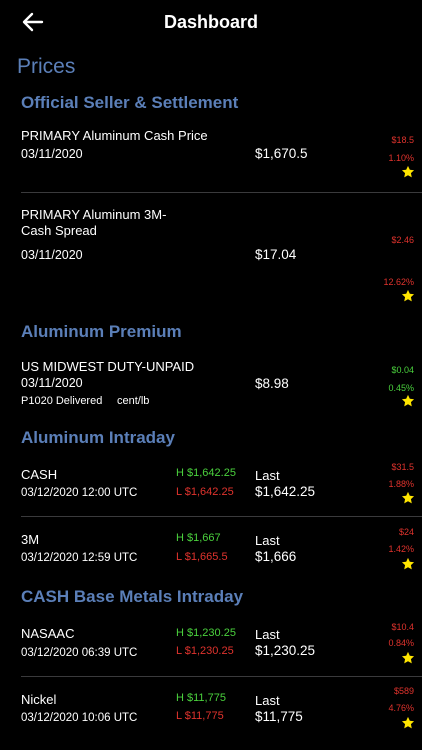 The width and height of the screenshot is (422, 750). I want to click on change-percent: 1.42%, so click(401, 549).